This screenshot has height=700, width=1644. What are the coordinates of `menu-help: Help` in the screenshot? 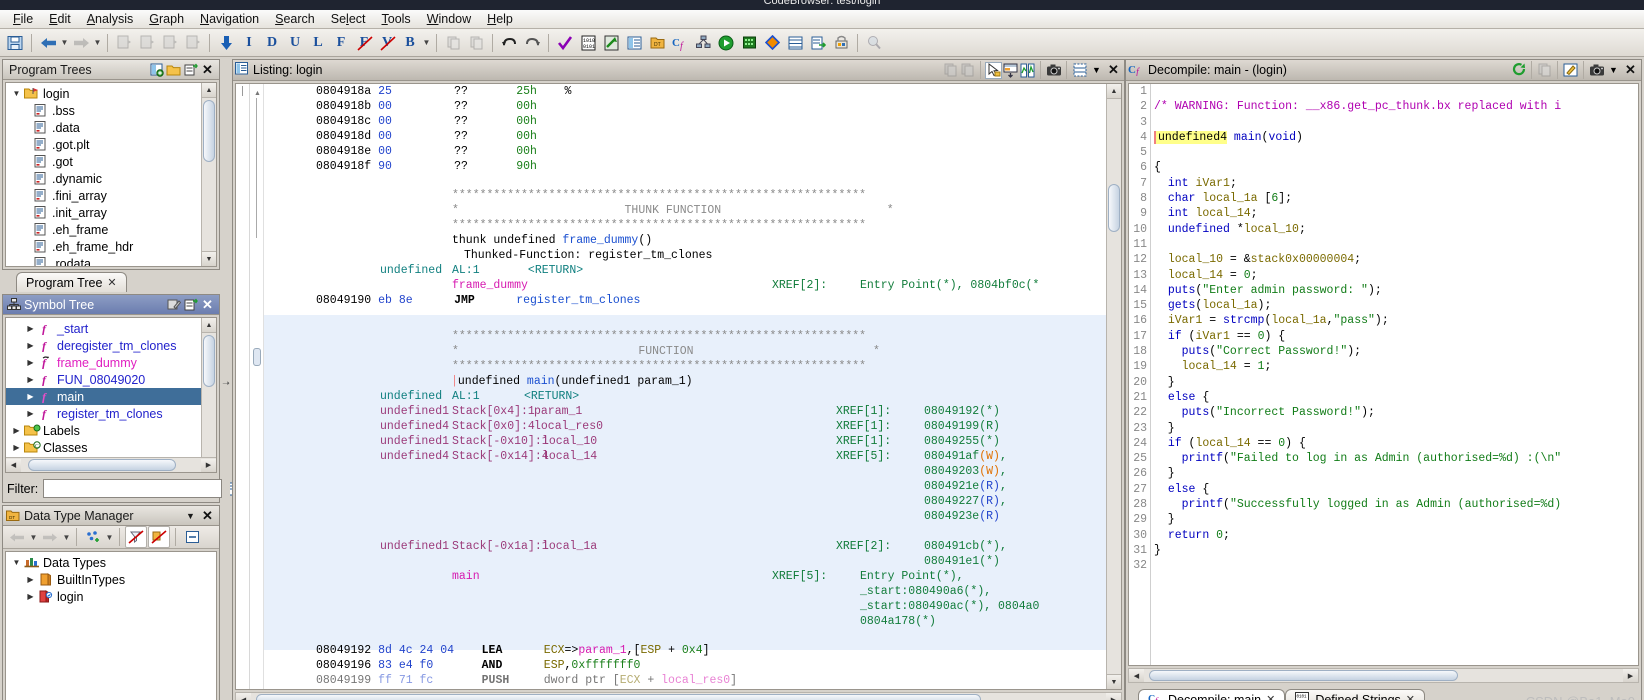 It's located at (500, 19).